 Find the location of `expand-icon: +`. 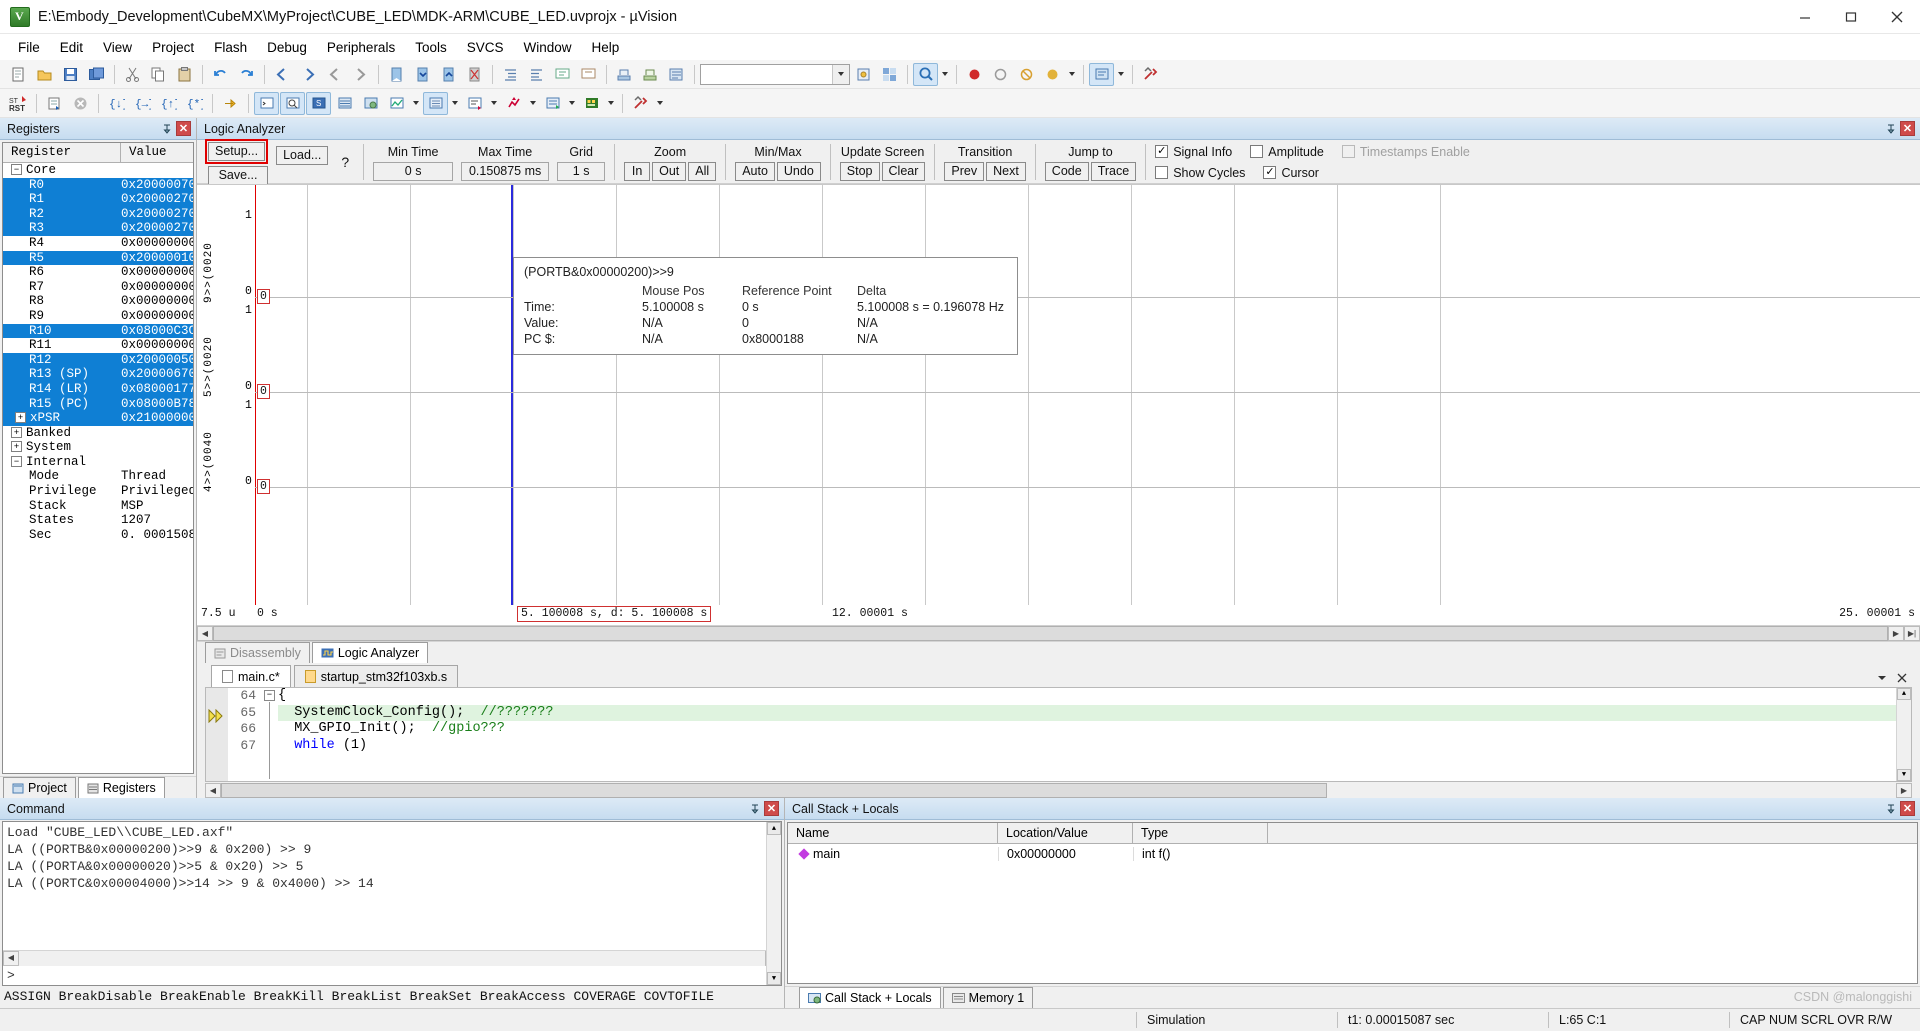

expand-icon: + is located at coordinates (16, 432).